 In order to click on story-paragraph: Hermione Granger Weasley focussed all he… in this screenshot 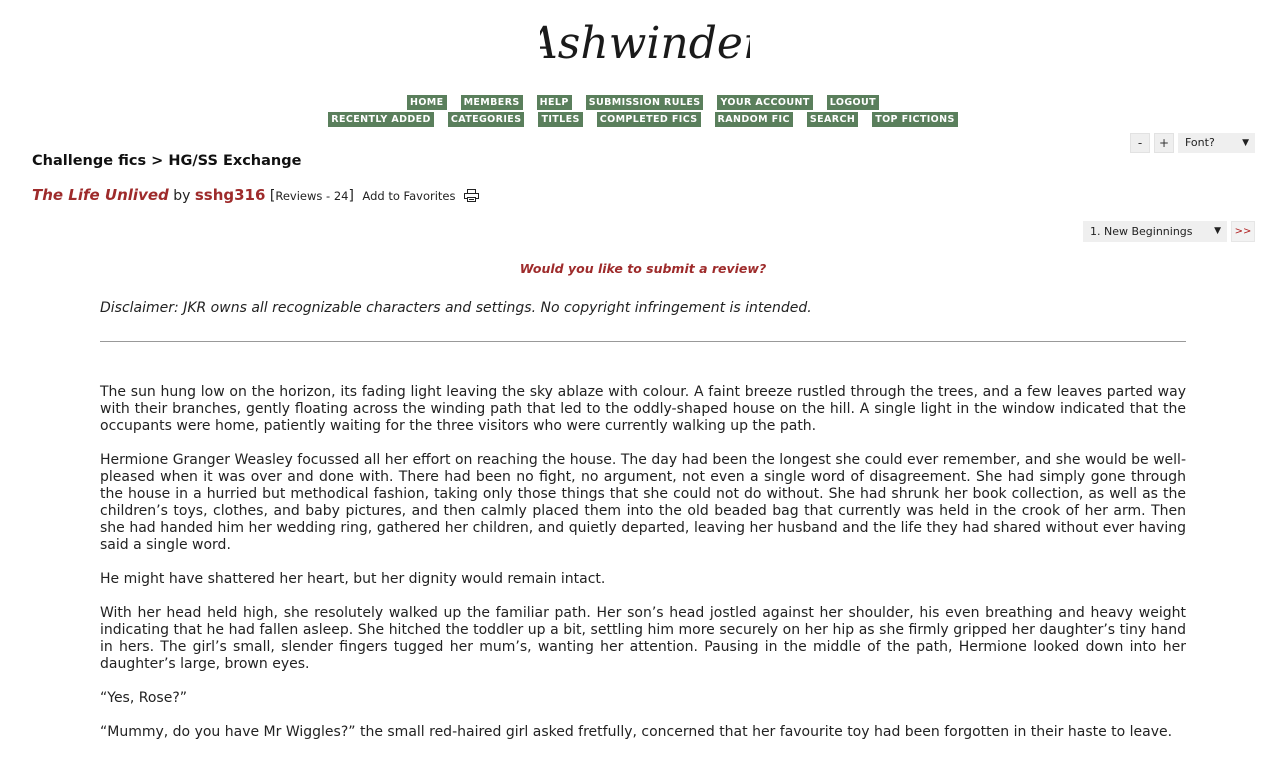, I will do `click(643, 502)`.